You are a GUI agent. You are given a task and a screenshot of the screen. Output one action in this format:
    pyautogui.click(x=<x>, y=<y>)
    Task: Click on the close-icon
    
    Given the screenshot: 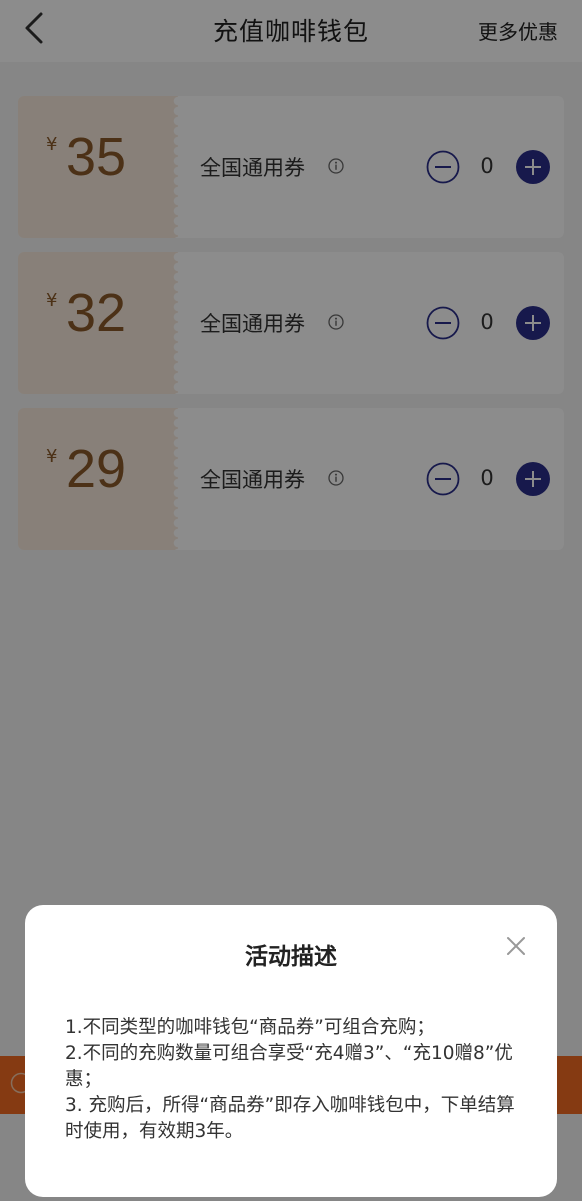 What is the action you would take?
    pyautogui.click(x=516, y=946)
    